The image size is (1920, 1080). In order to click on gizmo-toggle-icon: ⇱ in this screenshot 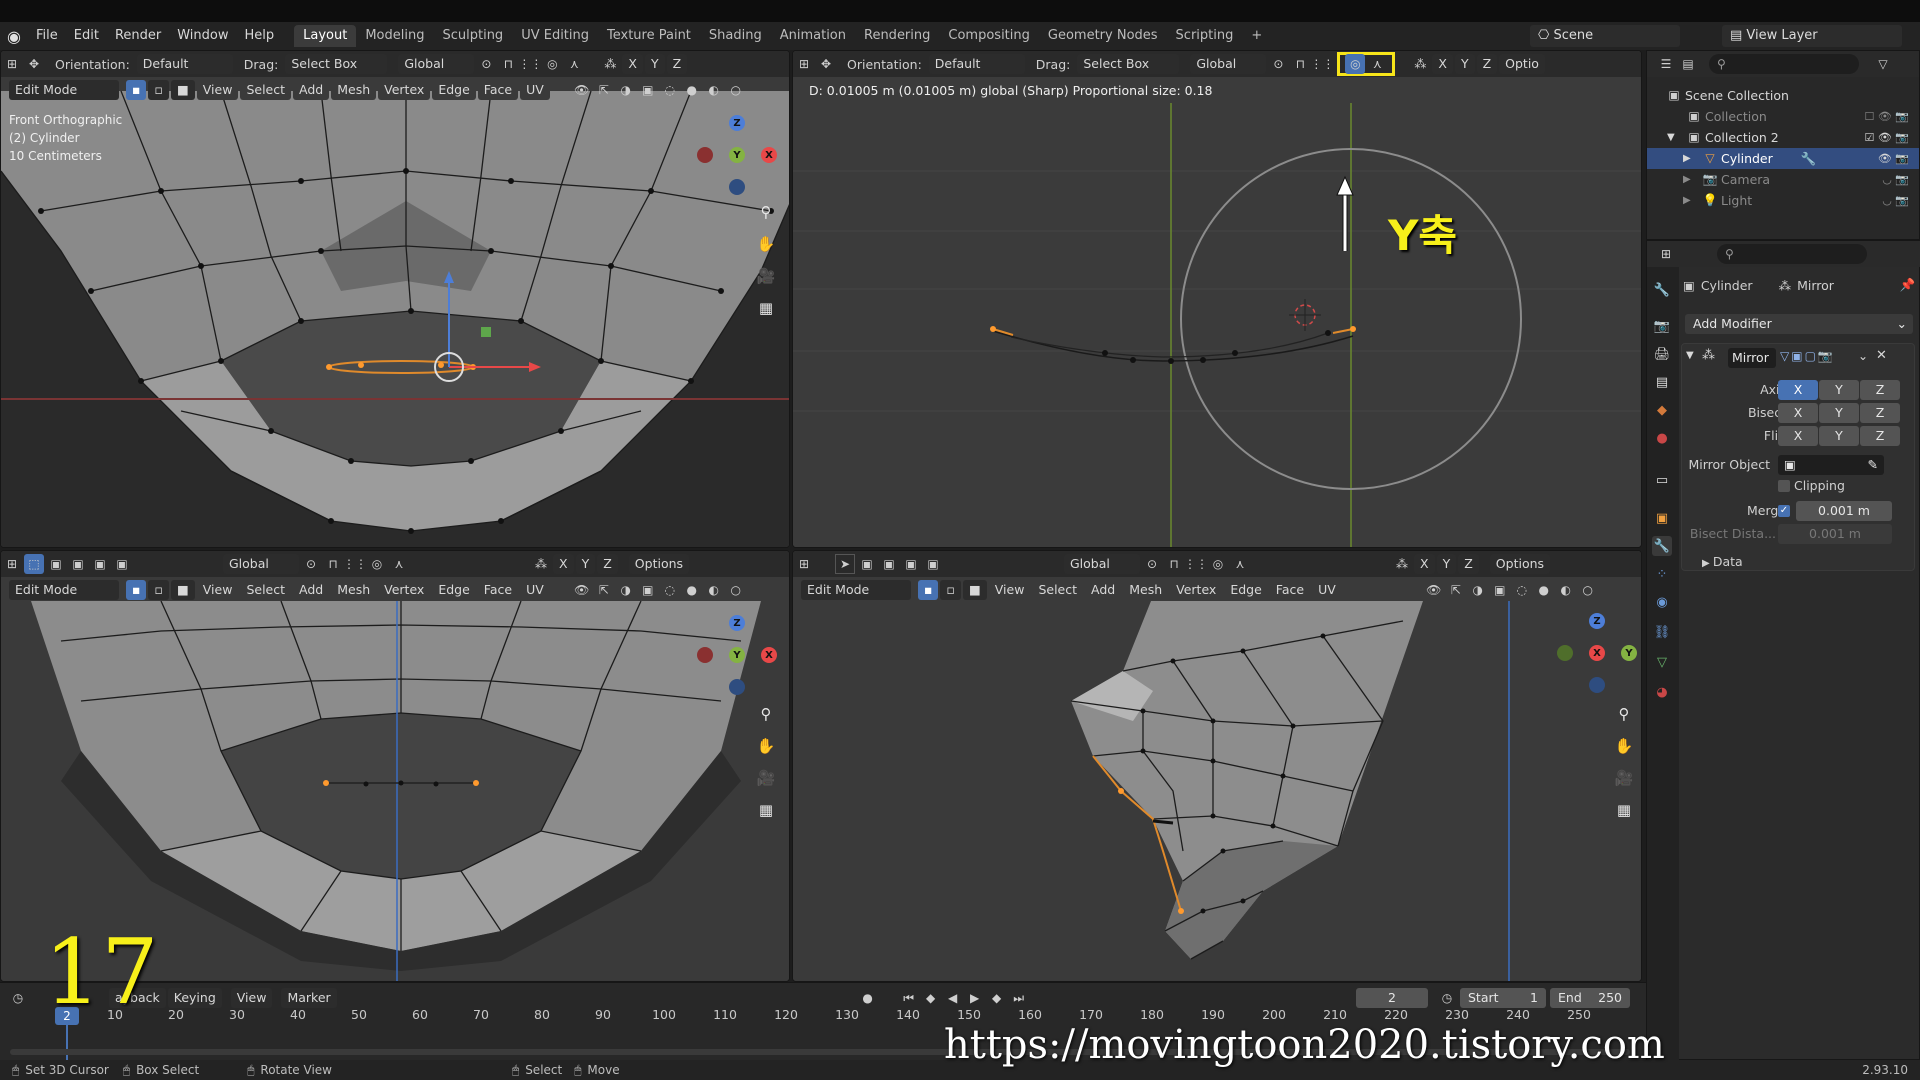, I will do `click(604, 90)`.